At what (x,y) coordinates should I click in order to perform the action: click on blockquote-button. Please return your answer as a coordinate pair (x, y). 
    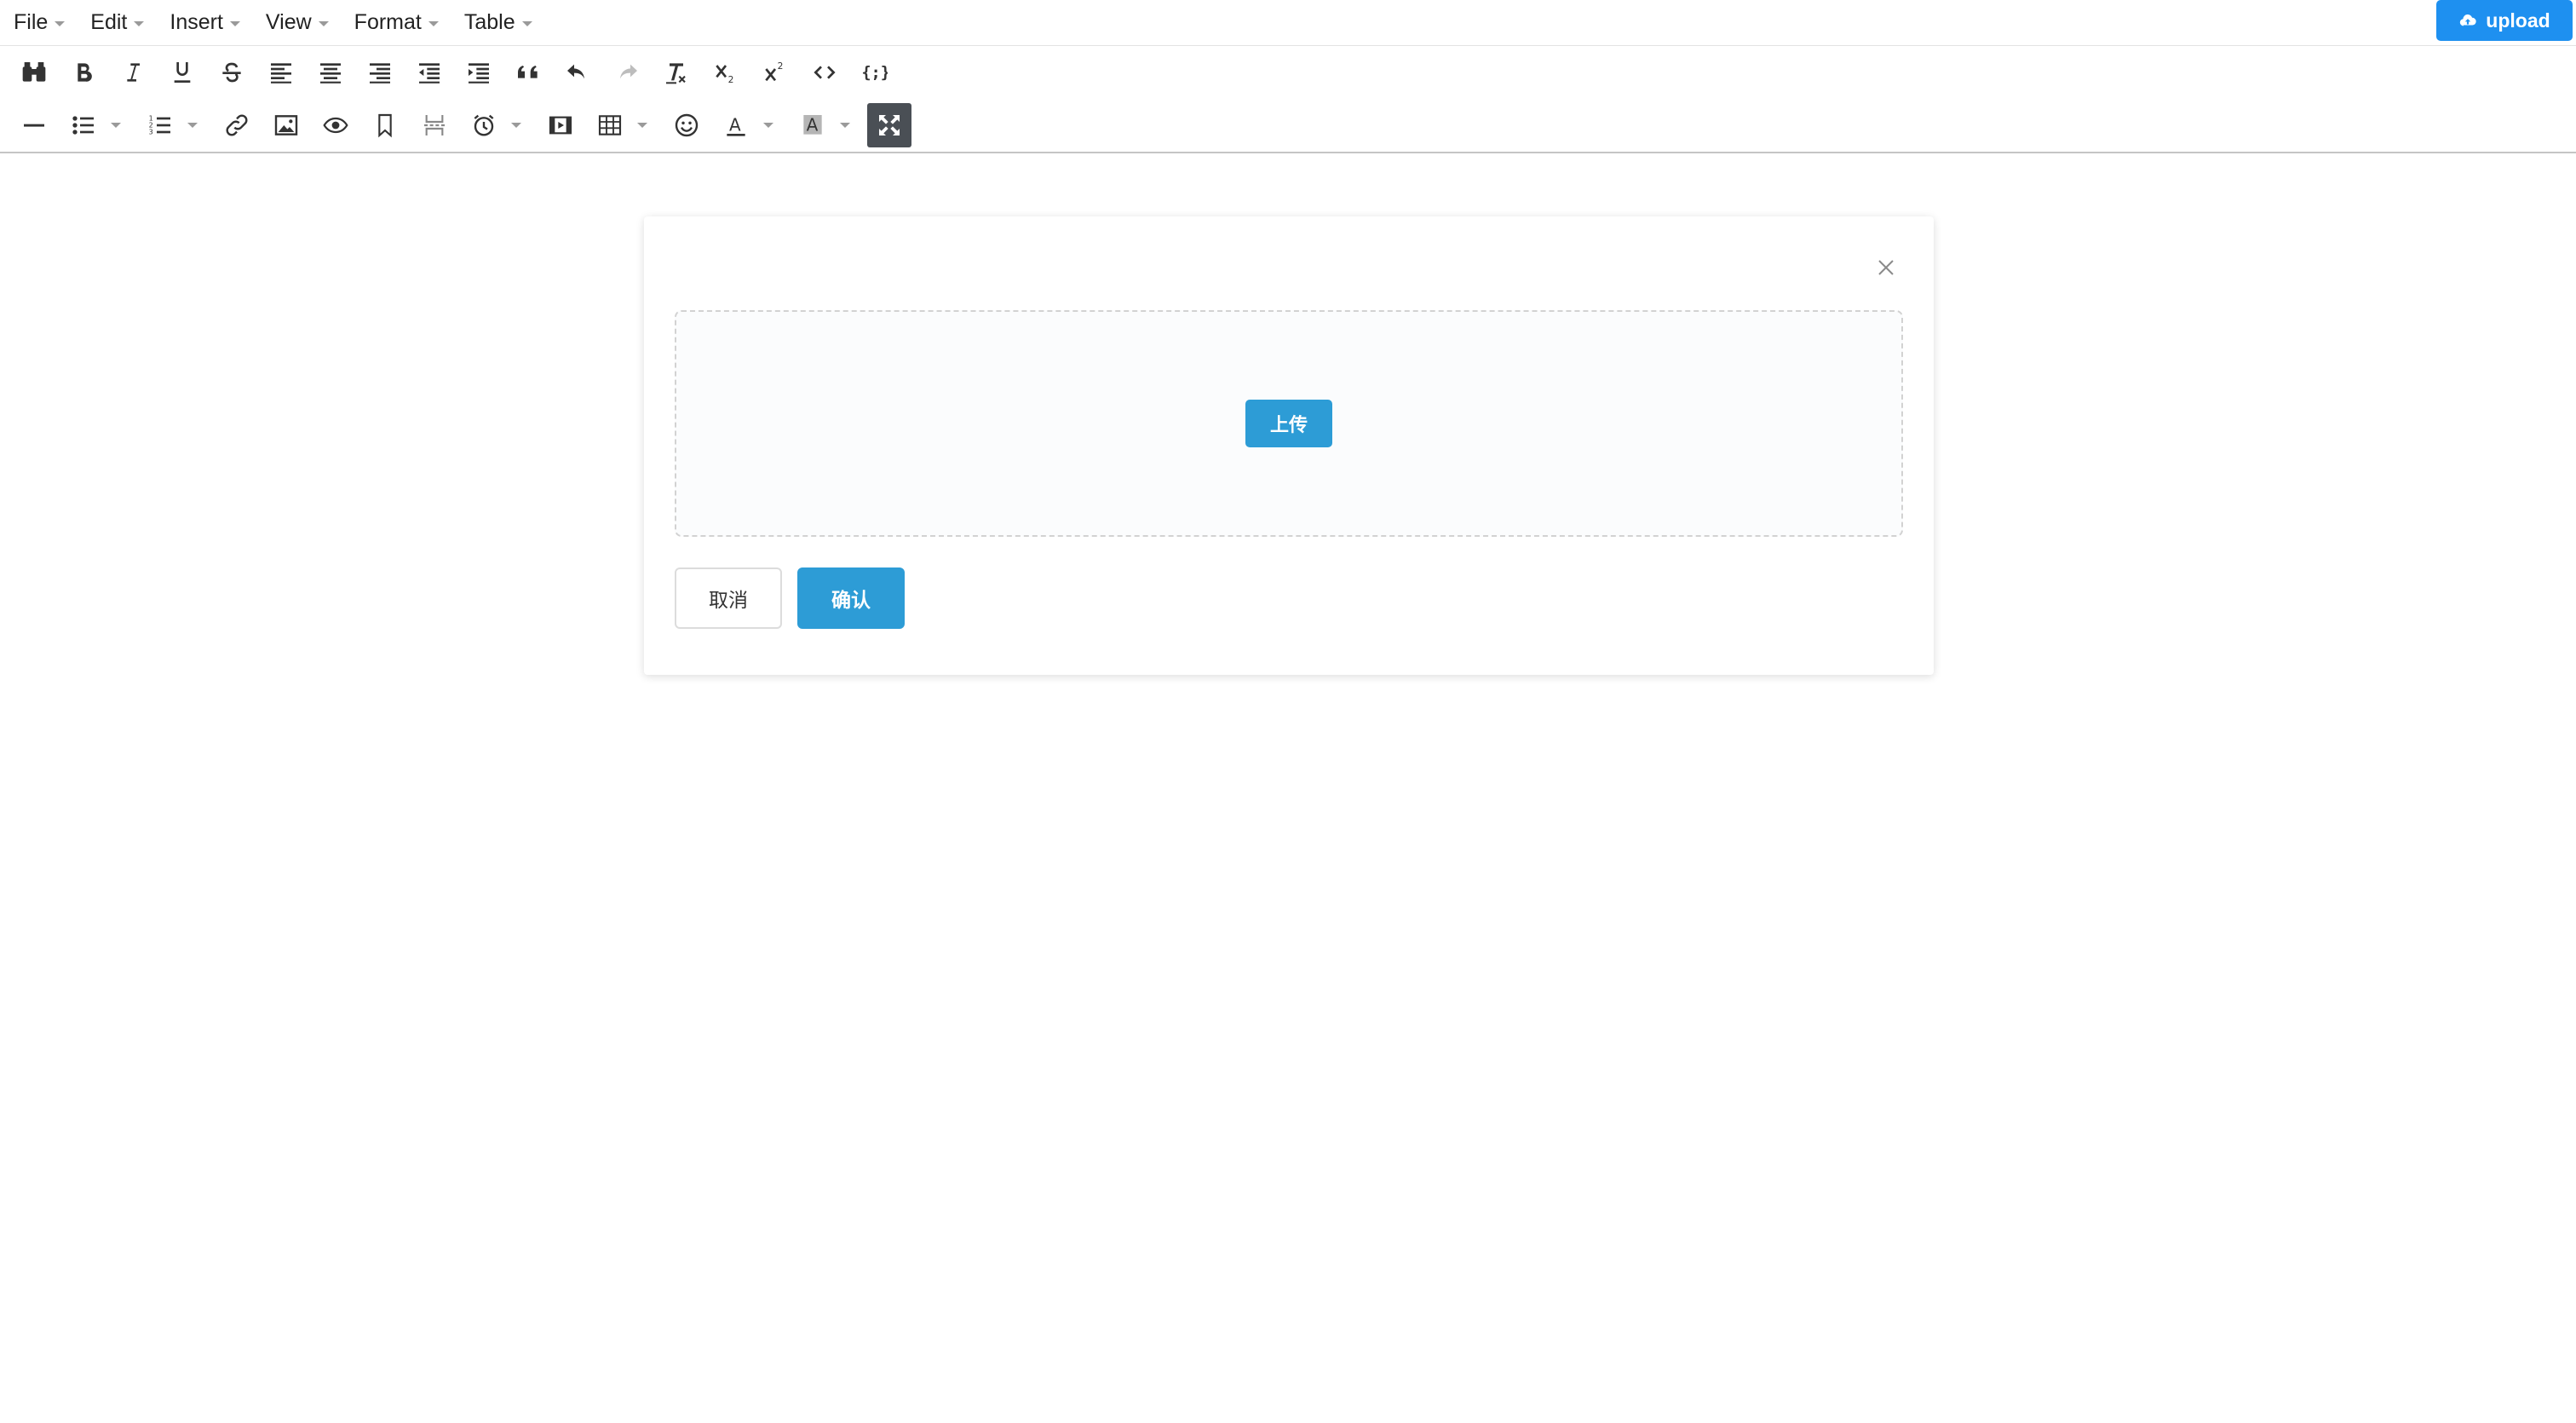
    Looking at the image, I should click on (528, 72).